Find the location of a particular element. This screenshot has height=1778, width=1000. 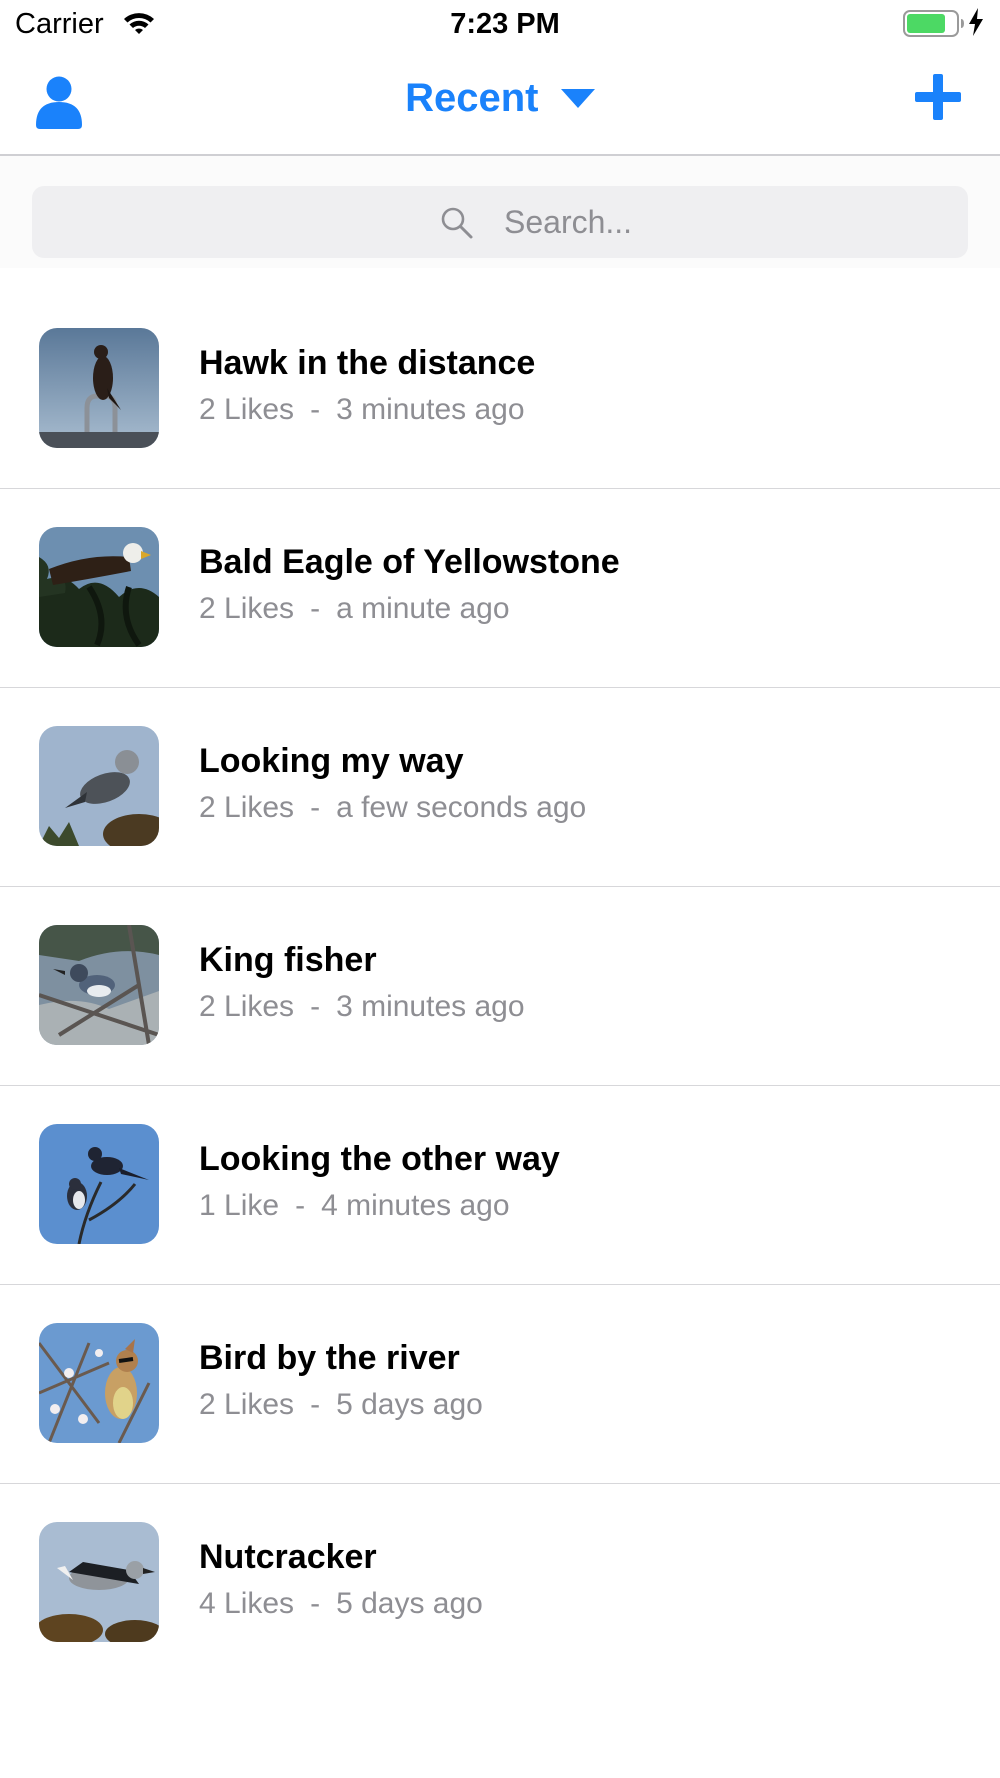

likes-count: 1 Like is located at coordinates (239, 1205).